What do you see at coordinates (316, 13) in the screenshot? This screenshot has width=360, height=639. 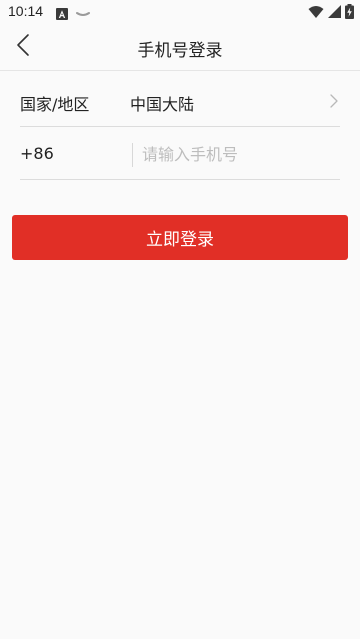 I see `wifi-icon` at bounding box center [316, 13].